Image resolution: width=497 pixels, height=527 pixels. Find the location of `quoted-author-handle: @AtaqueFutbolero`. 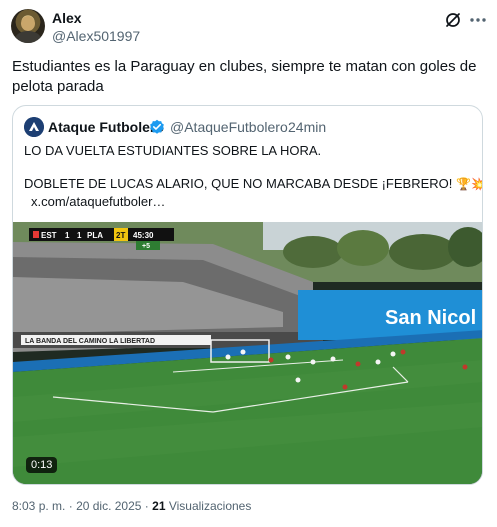

quoted-author-handle: @AtaqueFutbolero is located at coordinates (229, 127).